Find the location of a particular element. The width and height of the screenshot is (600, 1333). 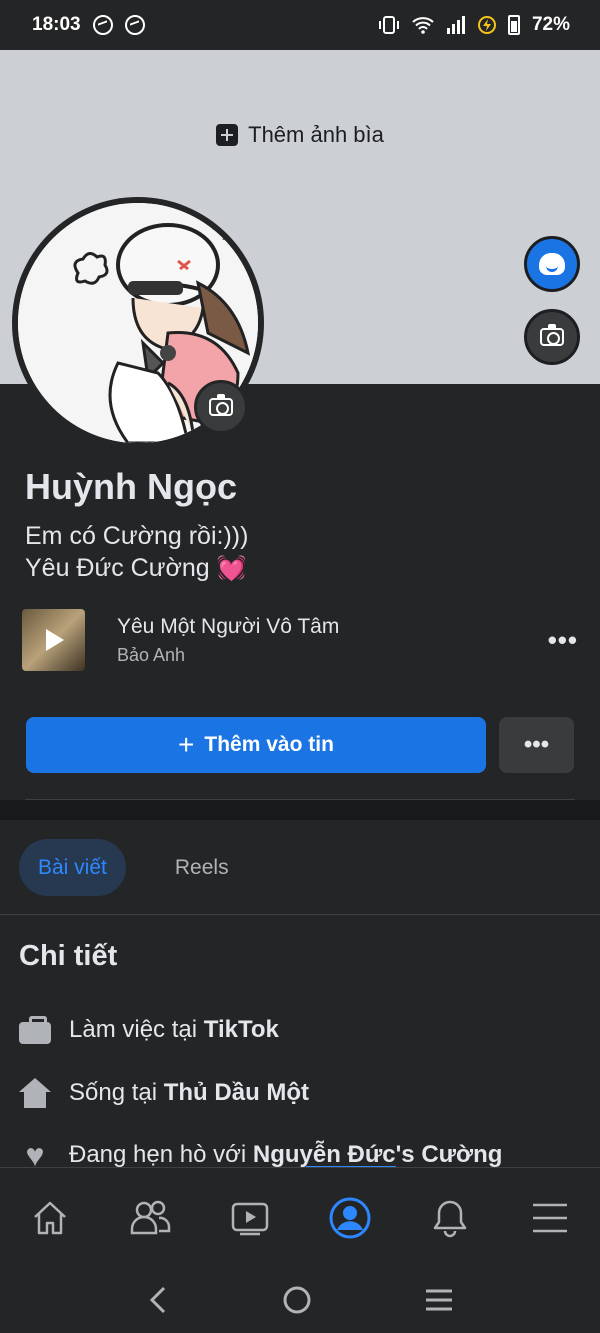

song-info: Yêu Một Người Vô Tâm Bảo Anh is located at coordinates (332, 640).